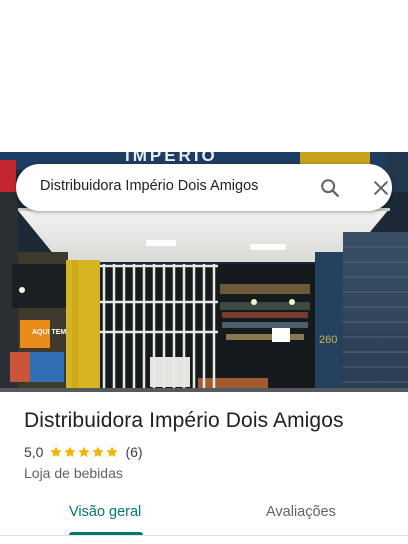 This screenshot has height=544, width=408. What do you see at coordinates (73, 473) in the screenshot?
I see `place-category: Loja de bebidas` at bounding box center [73, 473].